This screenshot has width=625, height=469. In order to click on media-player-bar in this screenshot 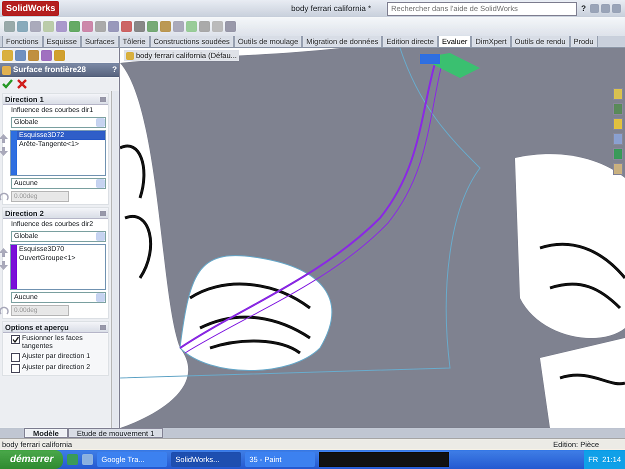, I will do `click(384, 459)`.